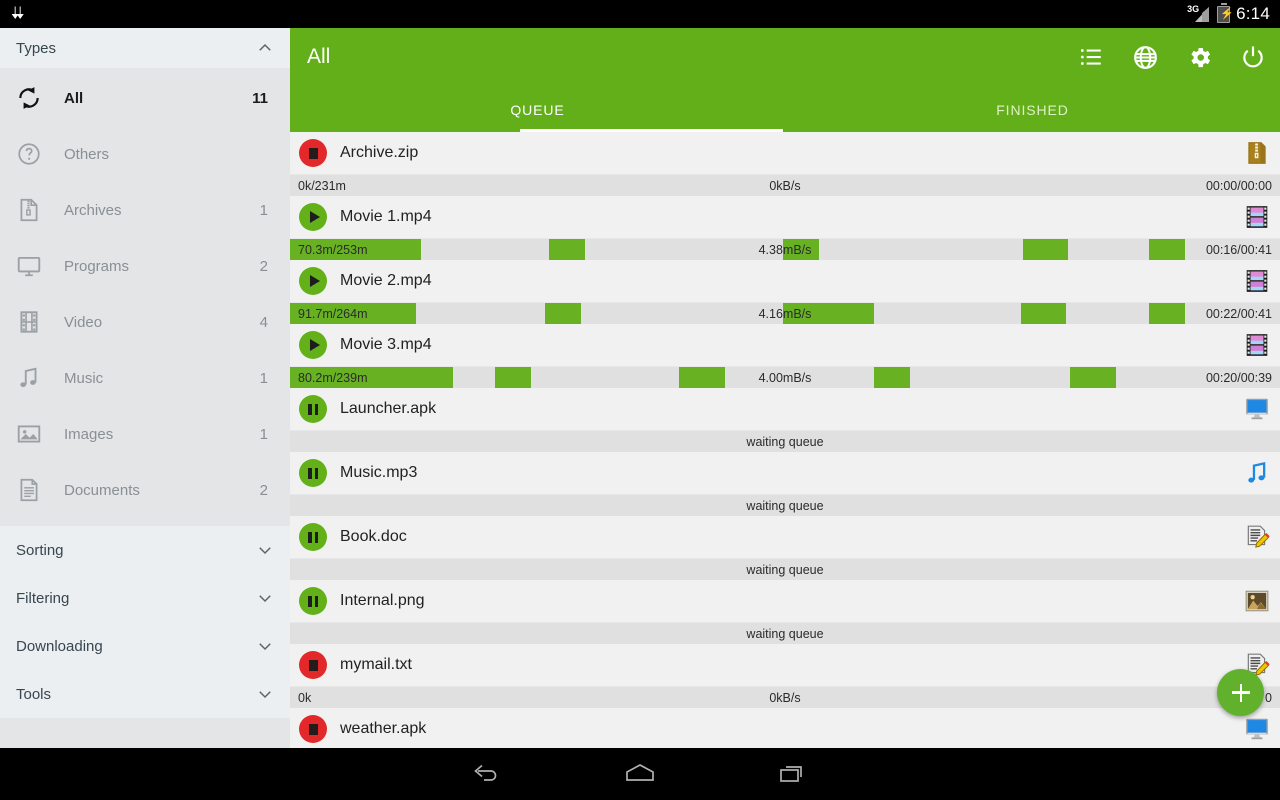 This screenshot has height=800, width=1280. What do you see at coordinates (89, 434) in the screenshot?
I see `sidebar-item-label: Images` at bounding box center [89, 434].